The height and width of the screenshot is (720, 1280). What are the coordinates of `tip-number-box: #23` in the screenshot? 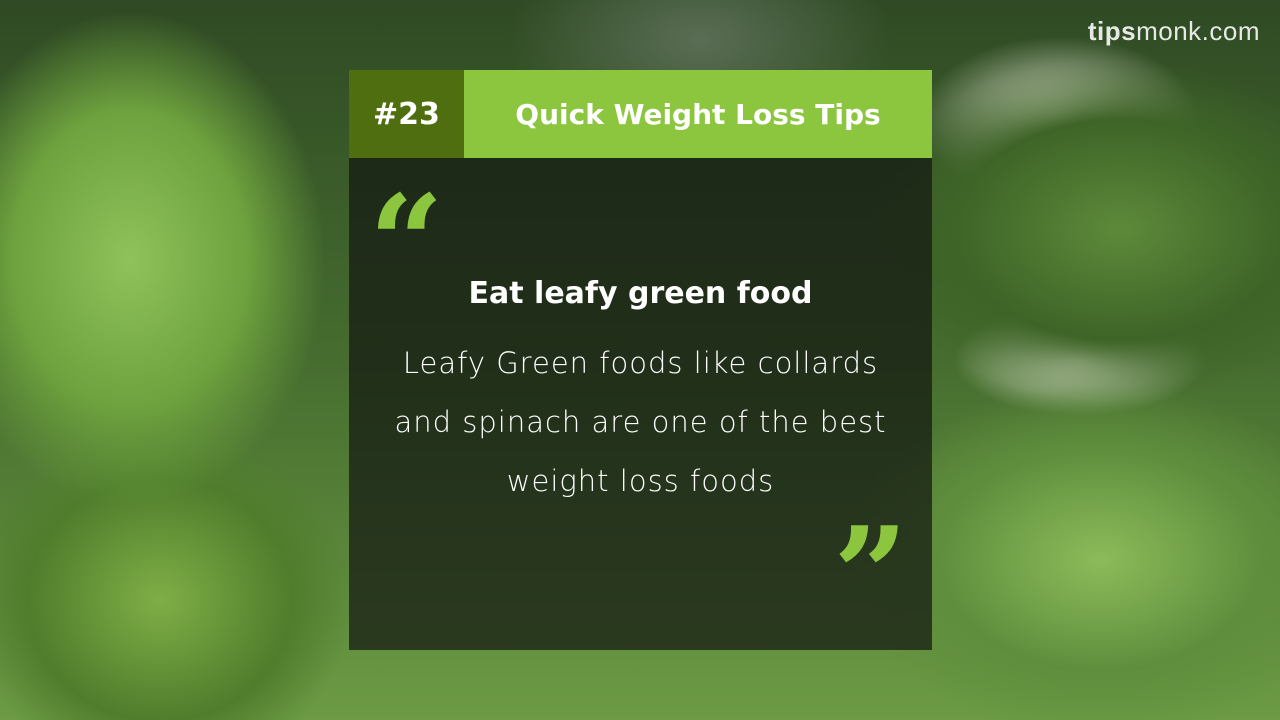 It's located at (406, 114).